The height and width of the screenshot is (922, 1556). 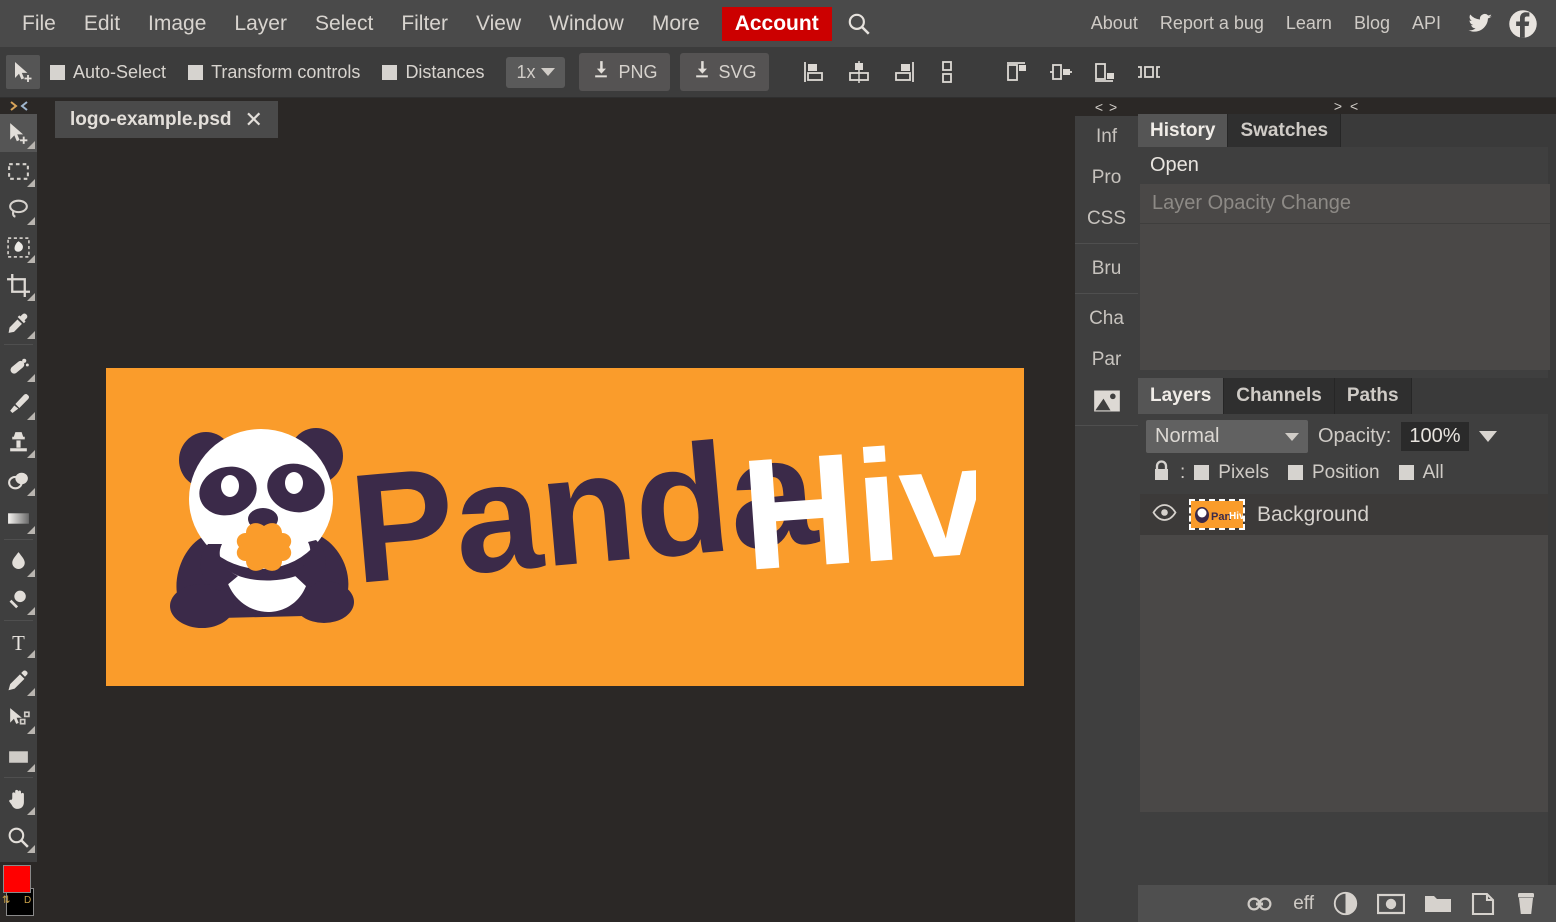 I want to click on twitter-icon, so click(x=1480, y=24).